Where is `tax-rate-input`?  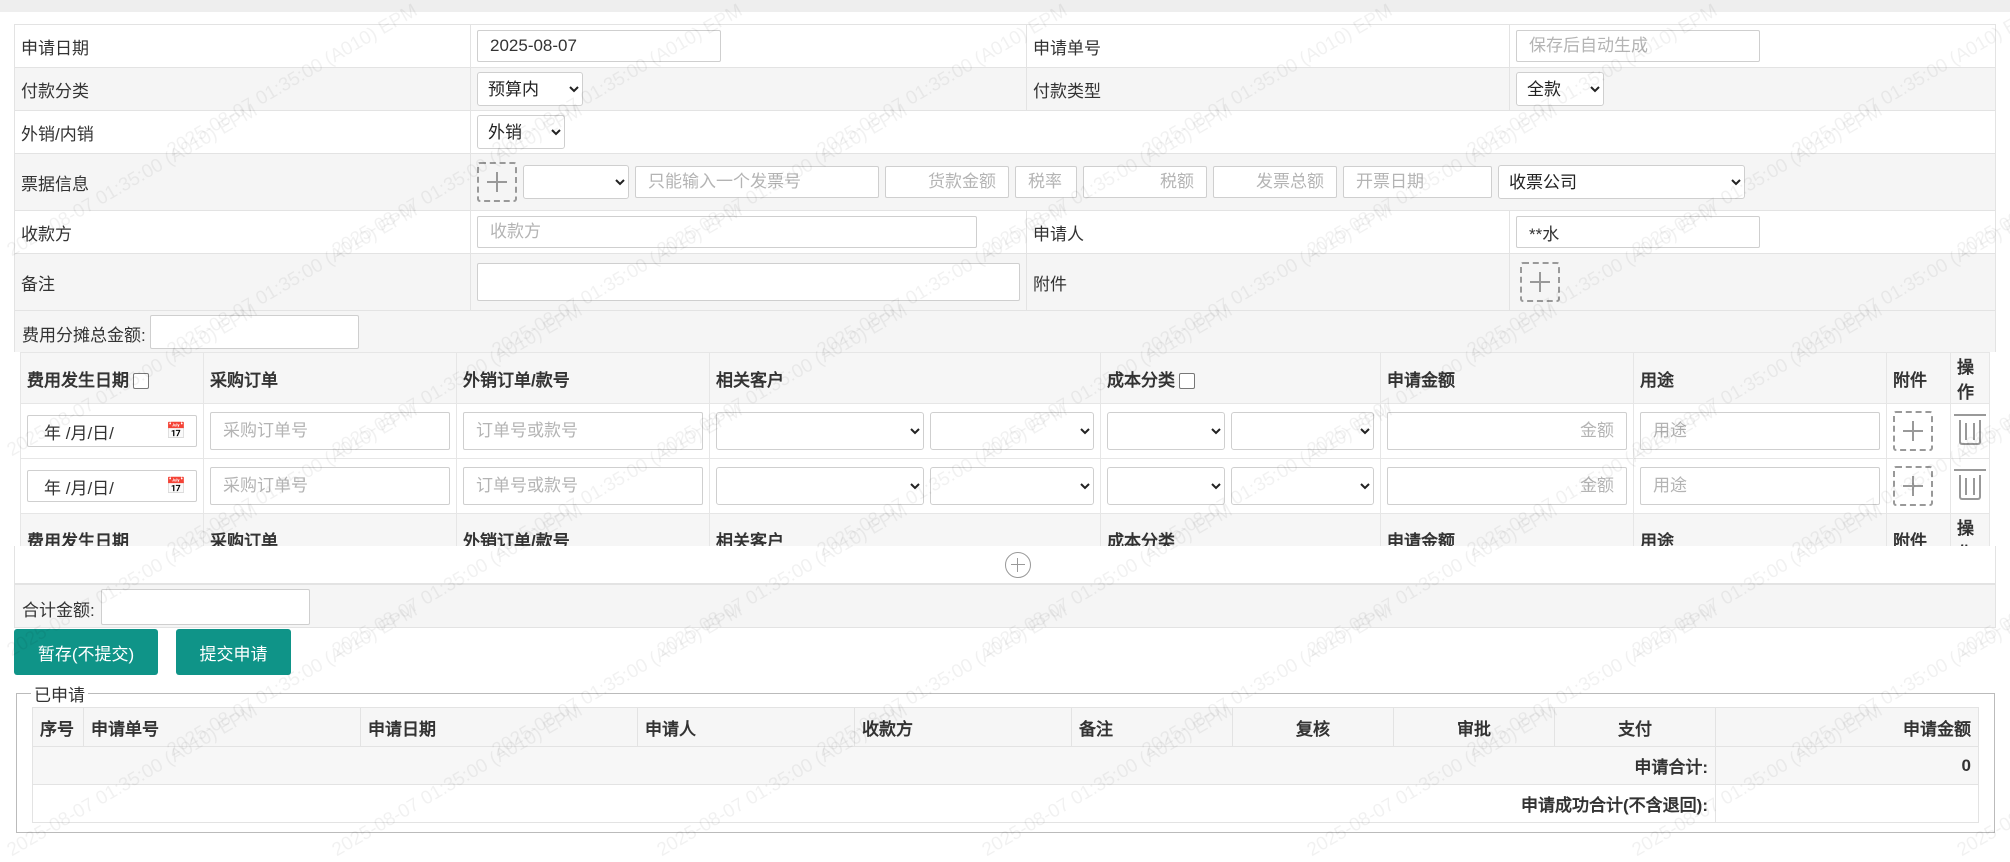
tax-rate-input is located at coordinates (1046, 182).